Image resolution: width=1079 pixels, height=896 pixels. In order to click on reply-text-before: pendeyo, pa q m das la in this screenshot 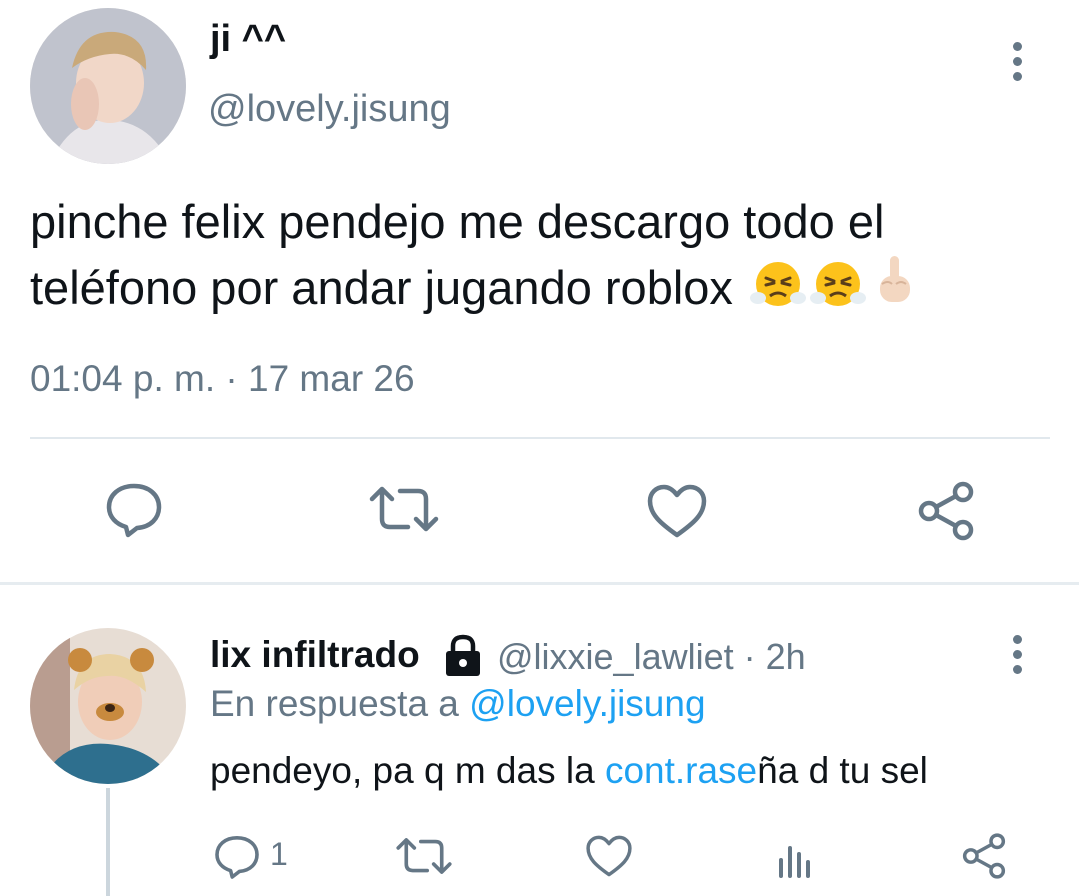, I will do `click(407, 770)`.